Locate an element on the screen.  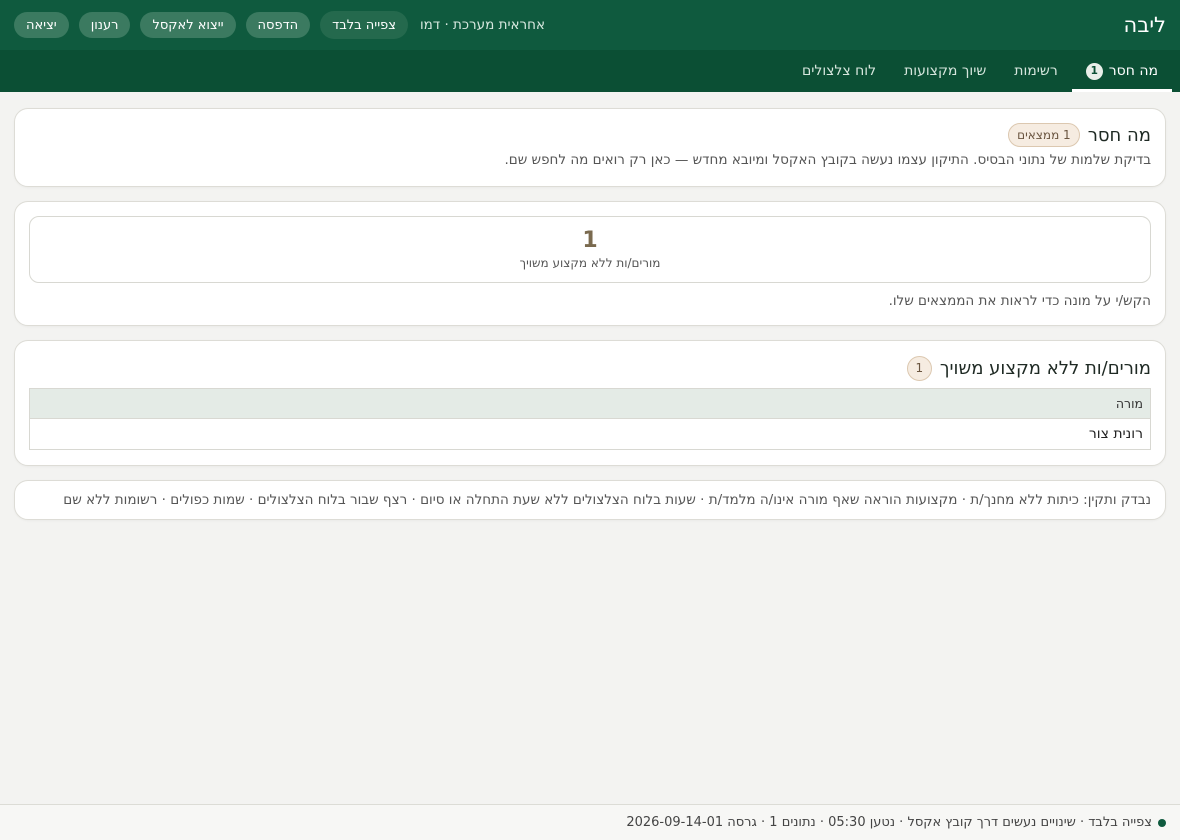
summary-title-row: מה חסר 1 ממצאים is located at coordinates (590, 135).